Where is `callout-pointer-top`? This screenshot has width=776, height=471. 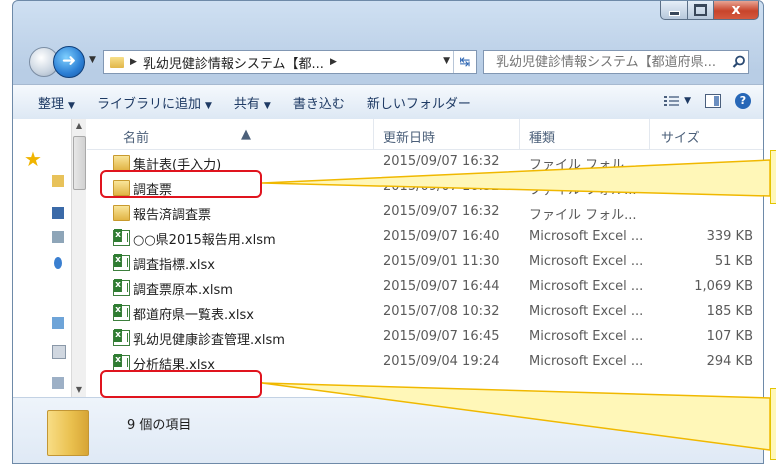 callout-pointer-top is located at coordinates (516, 178).